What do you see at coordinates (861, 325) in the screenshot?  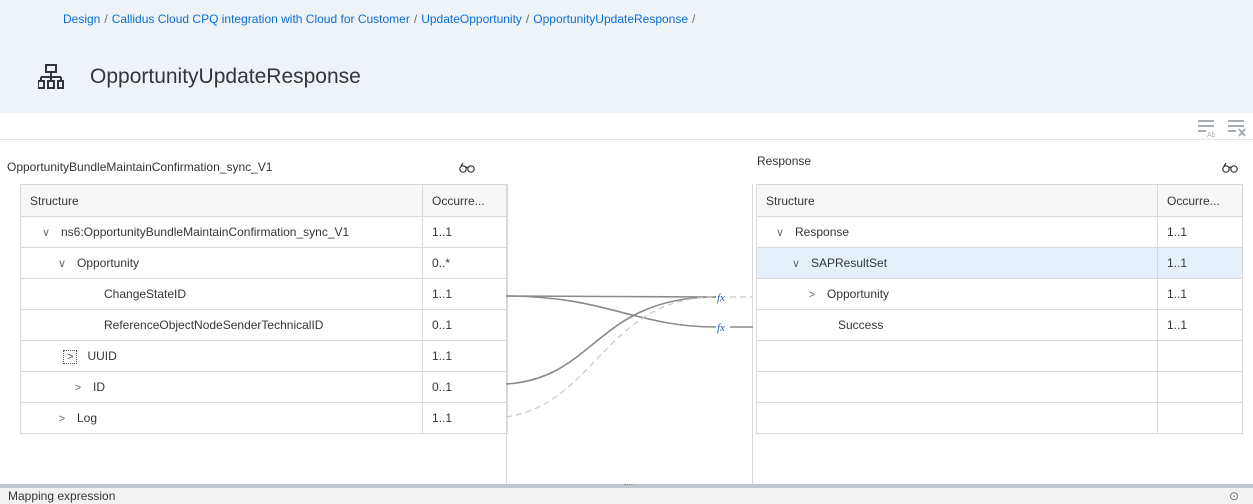 I see `node-label: Success` at bounding box center [861, 325].